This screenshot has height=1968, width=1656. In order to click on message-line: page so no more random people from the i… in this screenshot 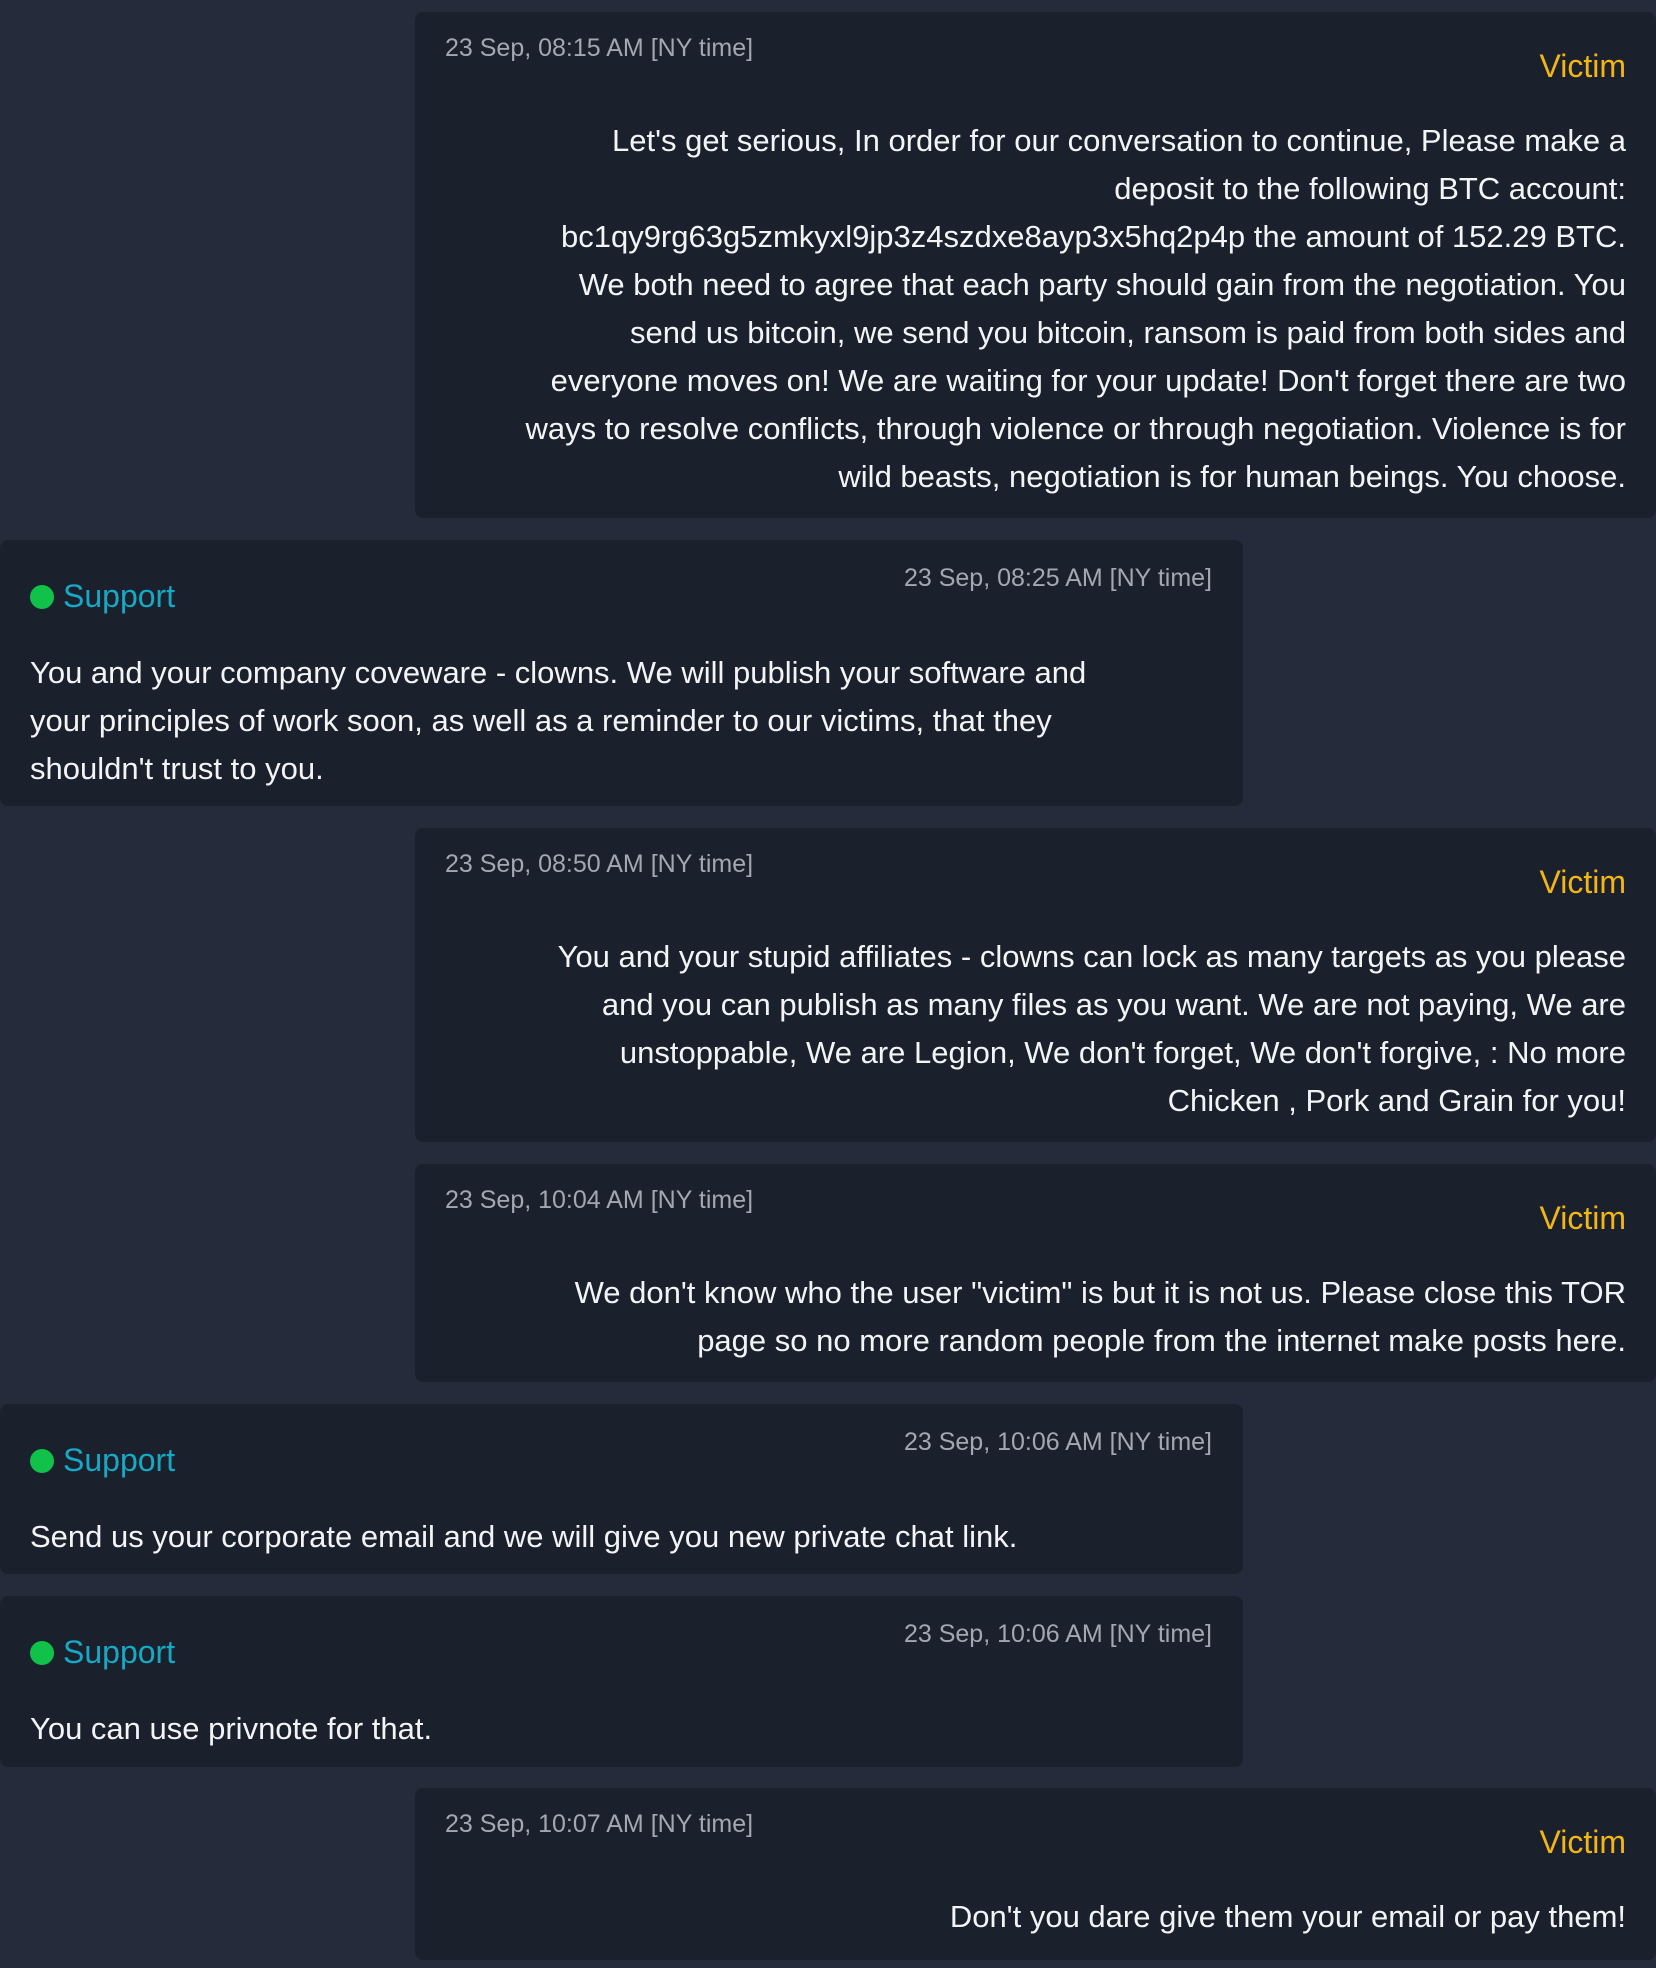, I will do `click(1161, 1340)`.